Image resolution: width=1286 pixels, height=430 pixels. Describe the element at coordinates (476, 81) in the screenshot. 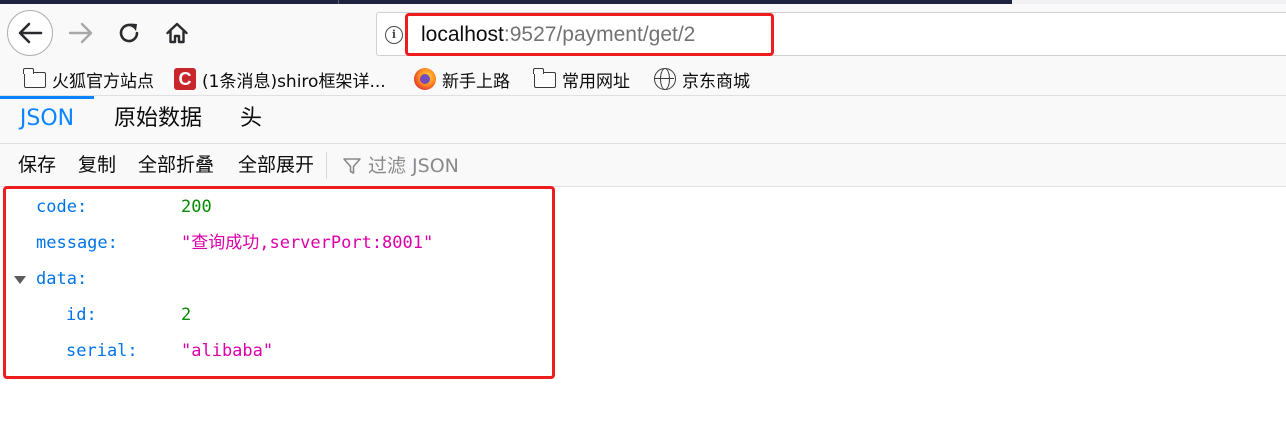

I see `bookmark-label: 新手上路` at that location.